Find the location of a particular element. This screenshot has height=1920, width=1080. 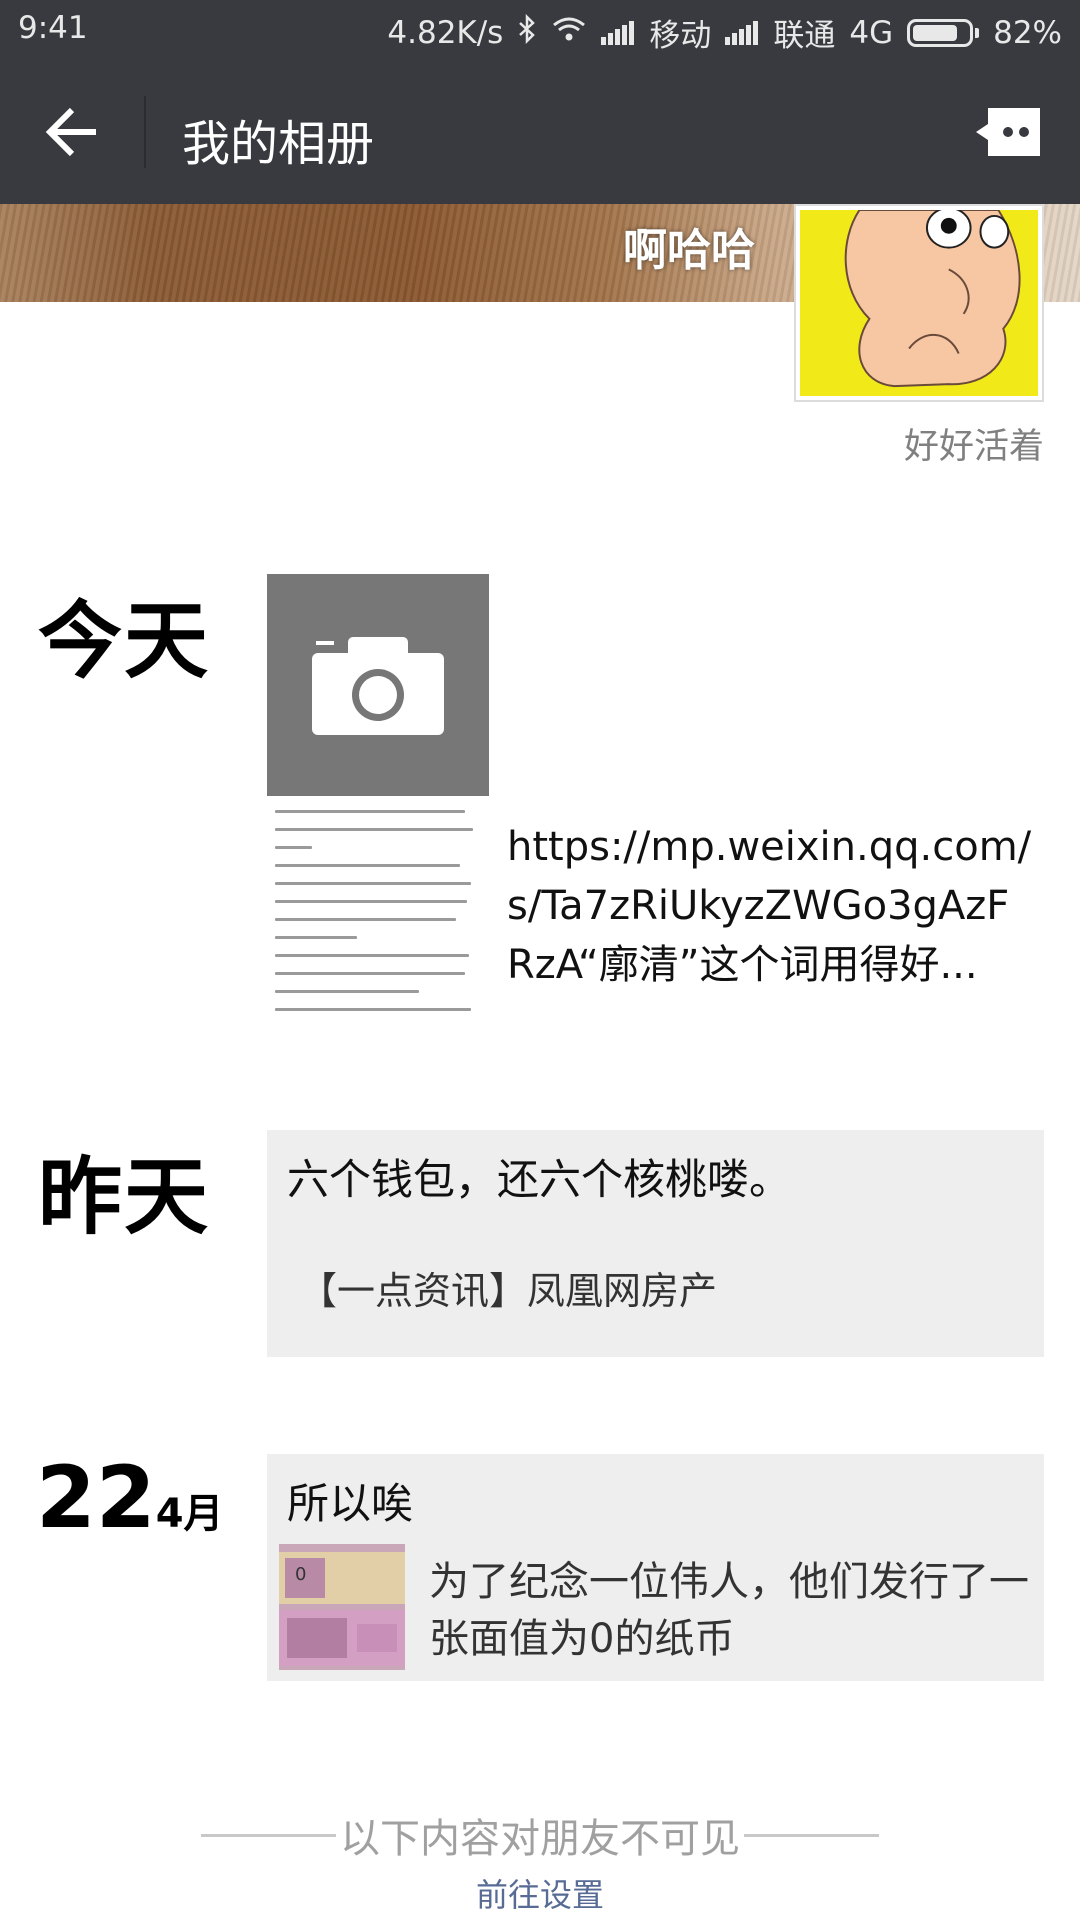

status-time: 9:41 is located at coordinates (53, 28).